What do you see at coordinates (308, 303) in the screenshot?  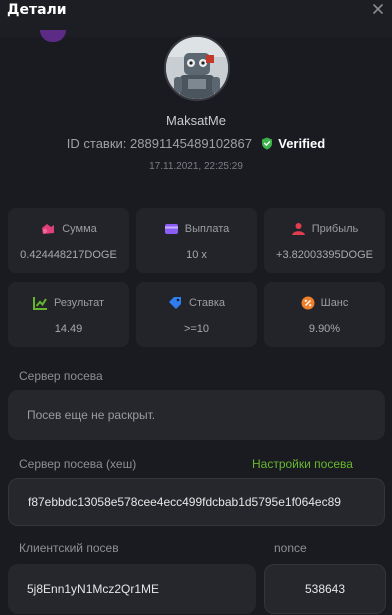 I see `percent-icon` at bounding box center [308, 303].